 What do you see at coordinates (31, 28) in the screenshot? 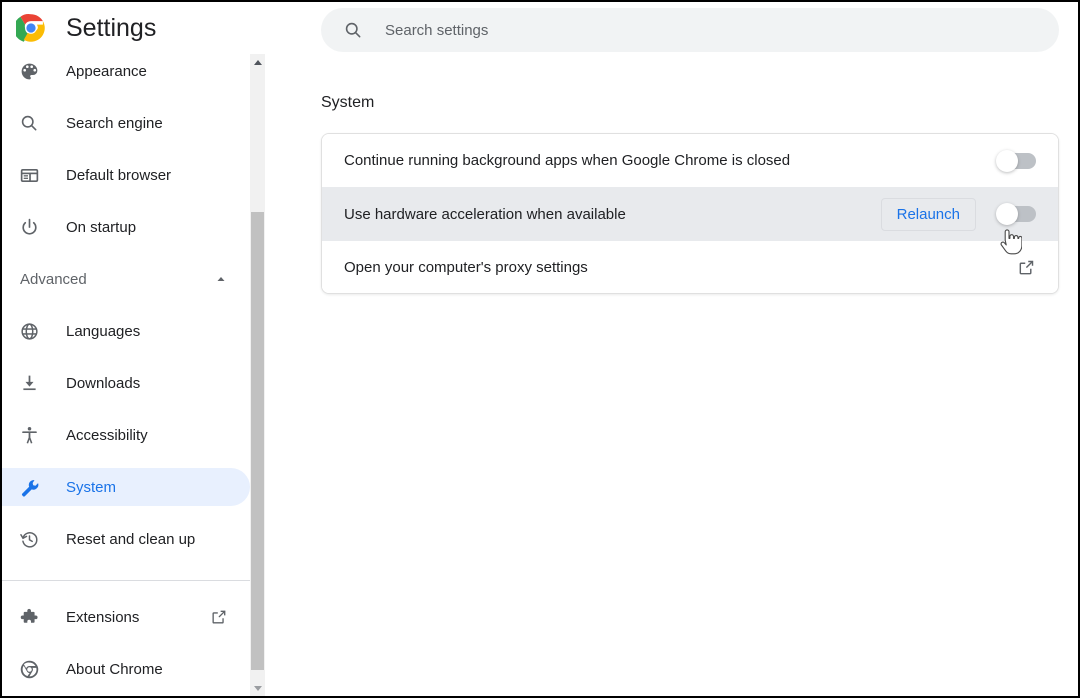
I see `chrome-logo` at bounding box center [31, 28].